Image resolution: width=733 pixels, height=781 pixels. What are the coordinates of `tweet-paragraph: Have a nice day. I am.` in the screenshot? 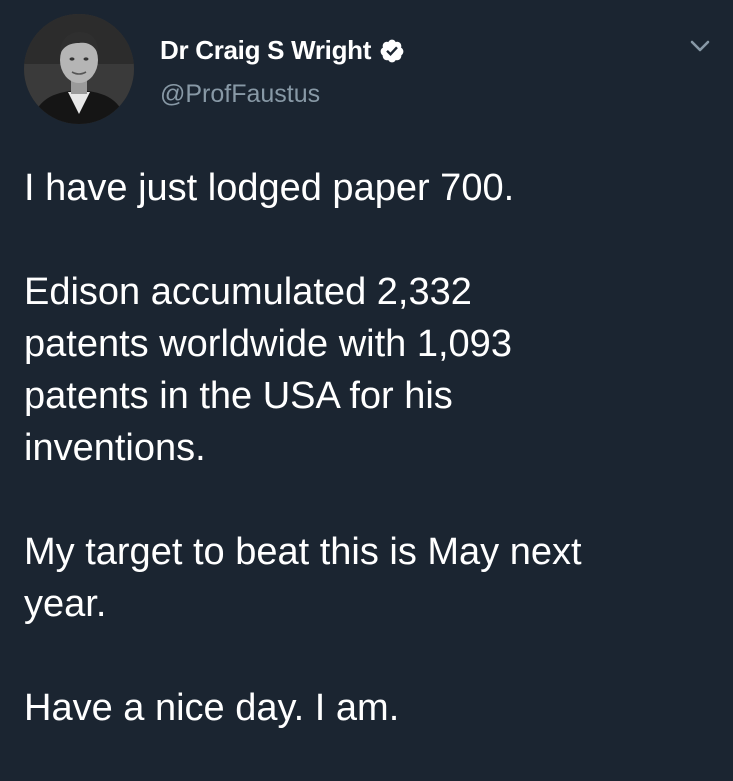 It's located at (374, 708).